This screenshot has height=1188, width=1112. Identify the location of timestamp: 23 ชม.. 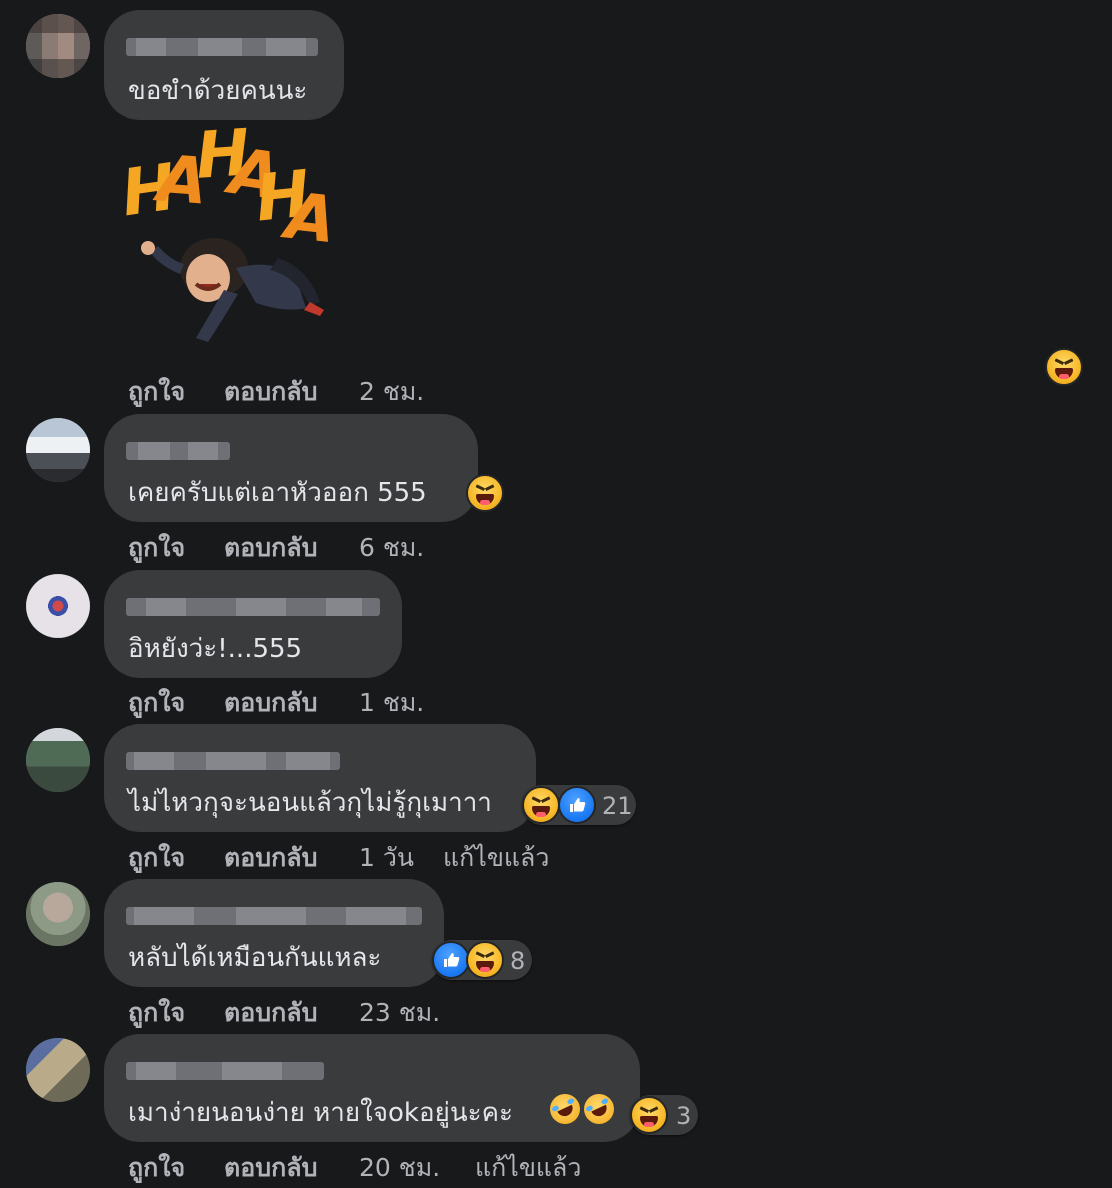
(399, 1013).